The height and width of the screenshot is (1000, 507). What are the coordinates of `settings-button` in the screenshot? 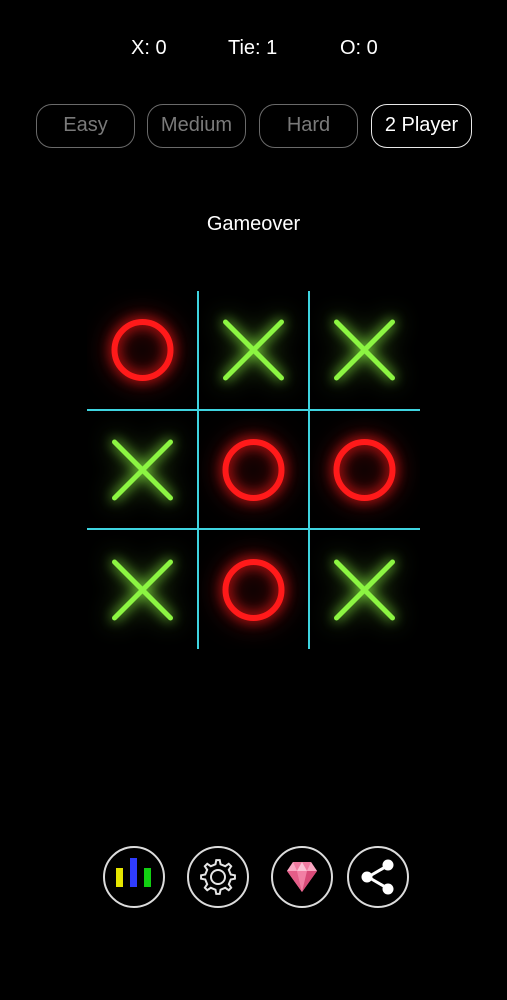 It's located at (218, 877).